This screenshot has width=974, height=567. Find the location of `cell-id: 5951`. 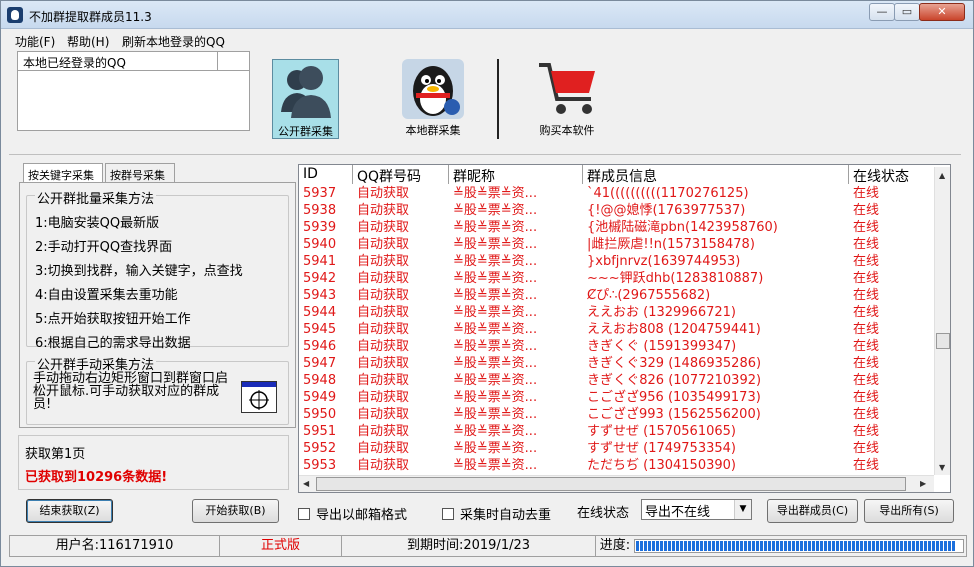

cell-id: 5951 is located at coordinates (320, 431).